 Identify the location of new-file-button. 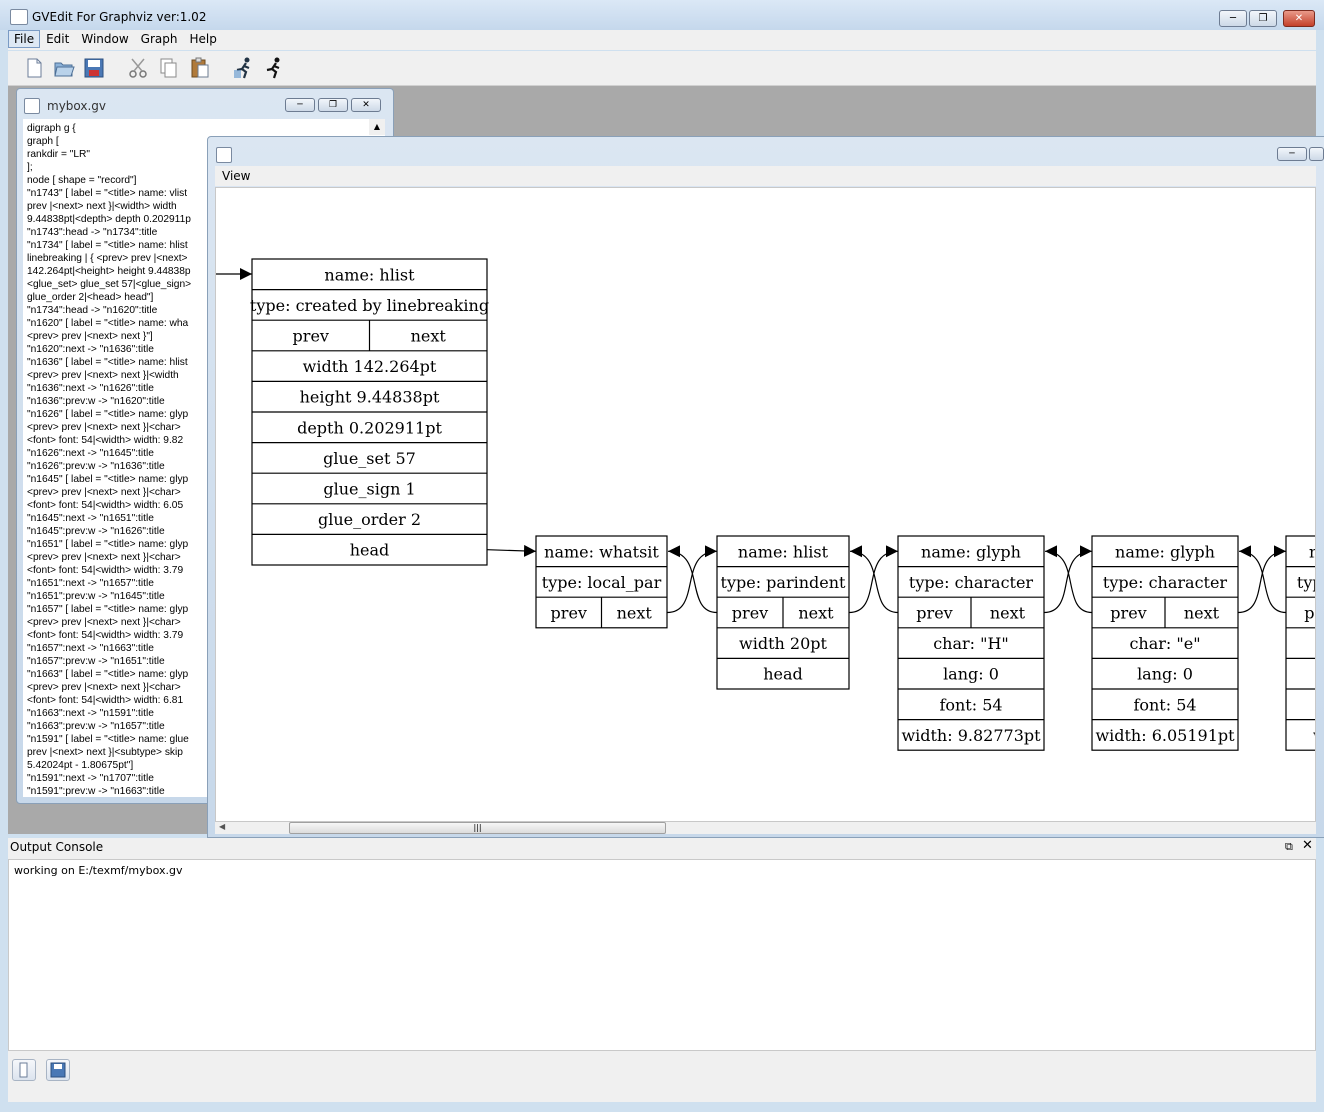
(24, 1070).